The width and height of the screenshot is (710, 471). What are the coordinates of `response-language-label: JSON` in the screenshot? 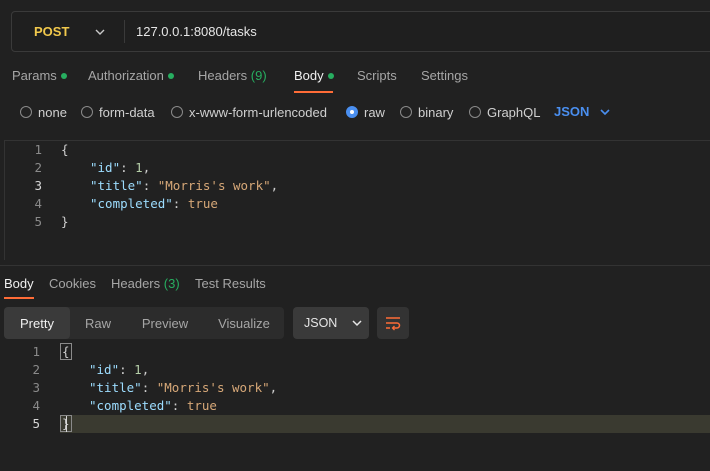 It's located at (321, 323).